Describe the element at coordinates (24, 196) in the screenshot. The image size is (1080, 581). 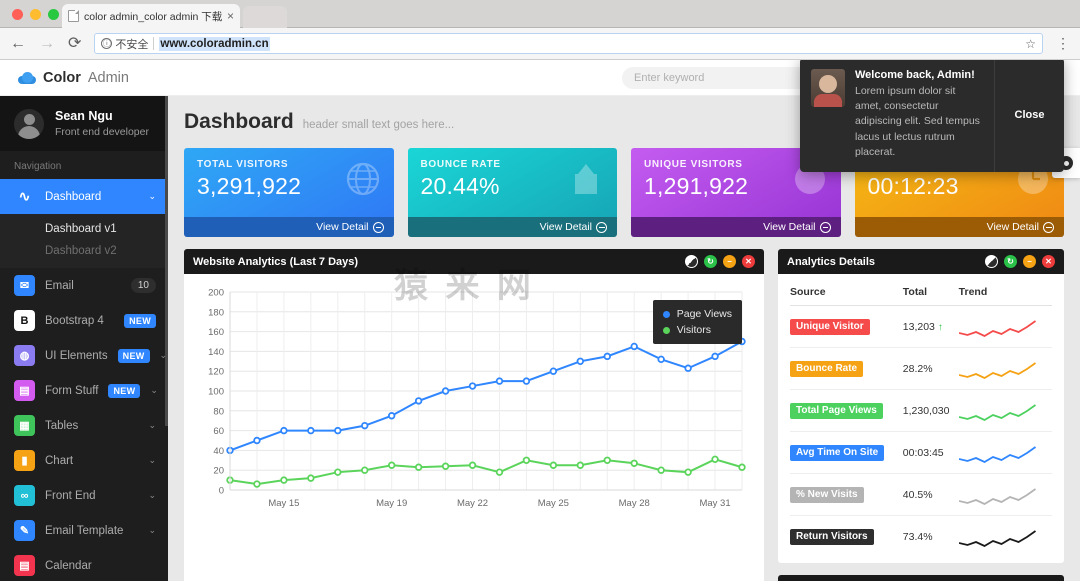
I see `pulse-icon: ∿` at that location.